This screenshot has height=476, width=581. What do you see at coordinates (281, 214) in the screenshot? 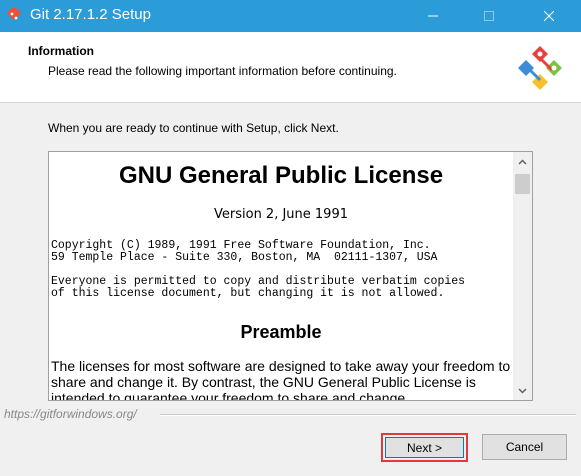
I see `license-version: Version 2, June 1991` at bounding box center [281, 214].